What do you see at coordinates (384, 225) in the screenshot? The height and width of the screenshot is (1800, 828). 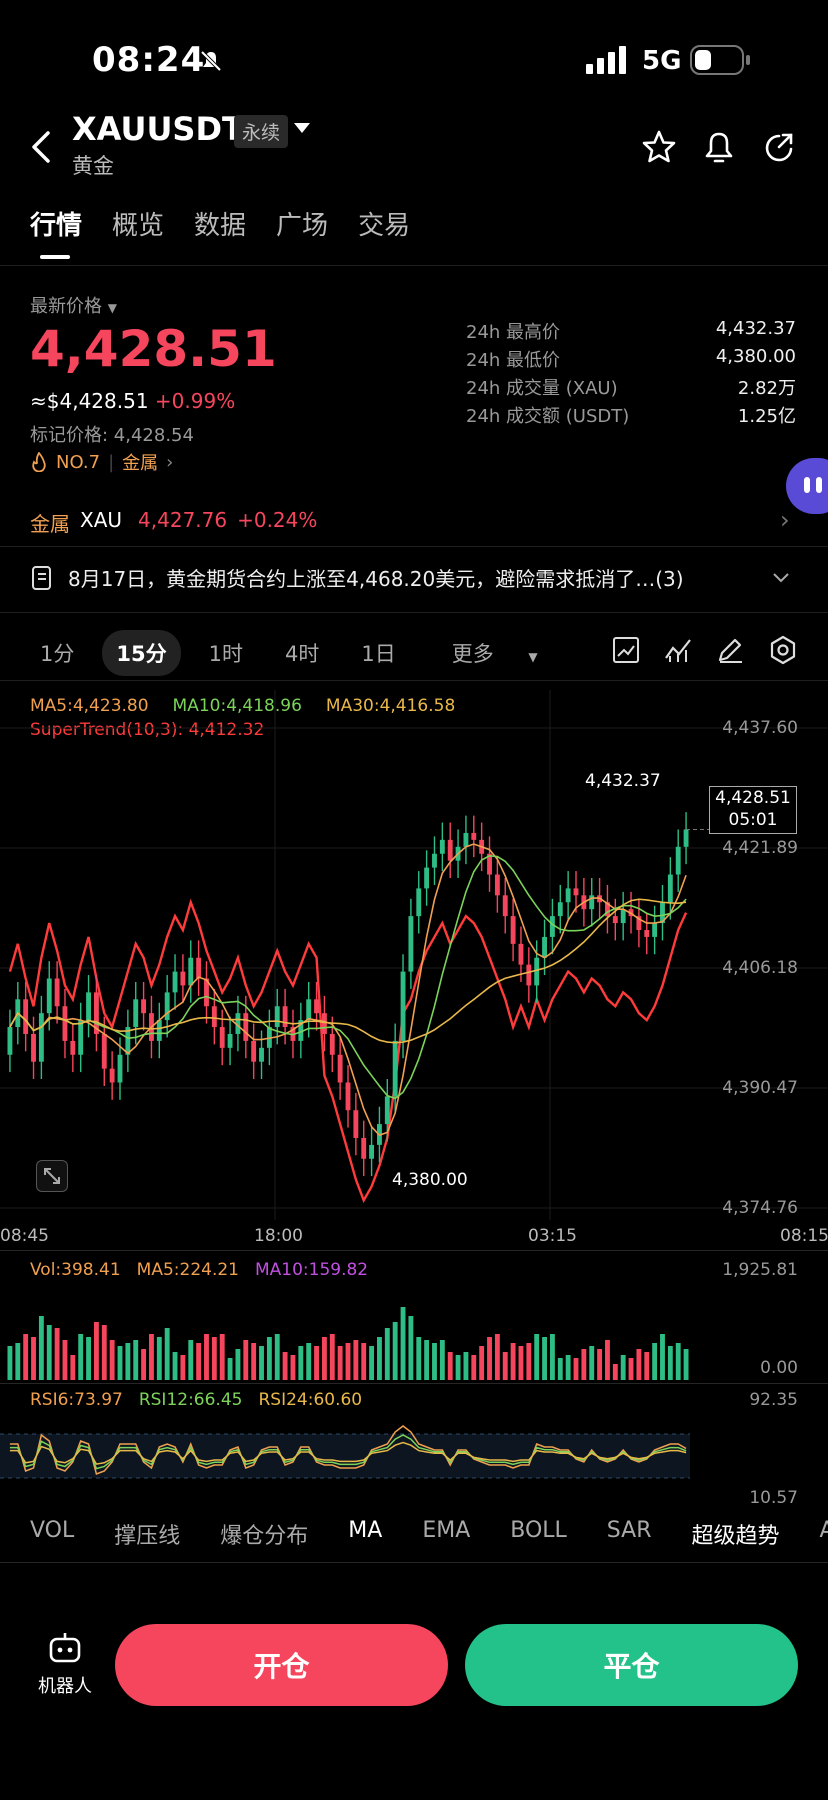 I see `tab-trade: 交易` at bounding box center [384, 225].